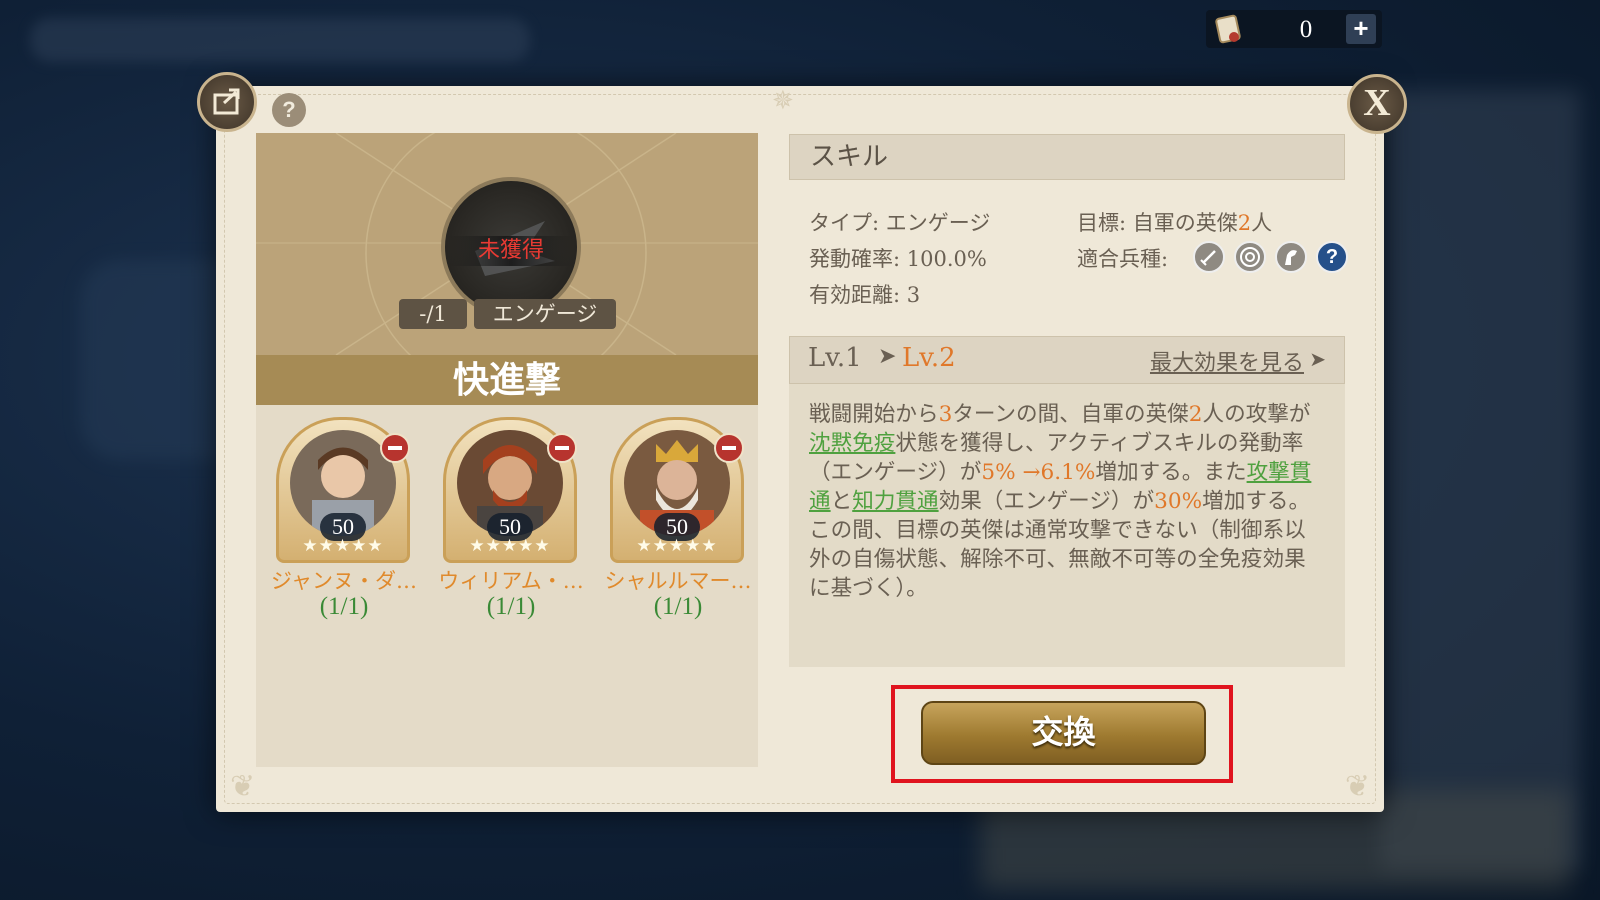  I want to click on skill-name: 快進撃, so click(507, 380).